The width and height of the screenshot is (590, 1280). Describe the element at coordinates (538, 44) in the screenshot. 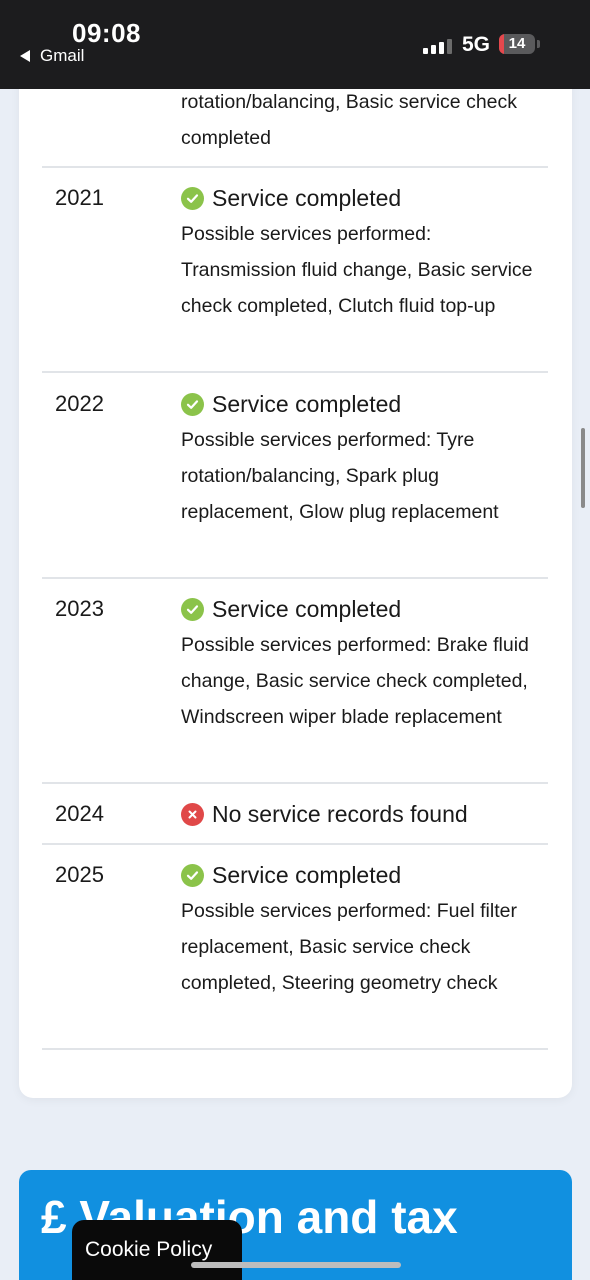

I see `battery-tip` at that location.